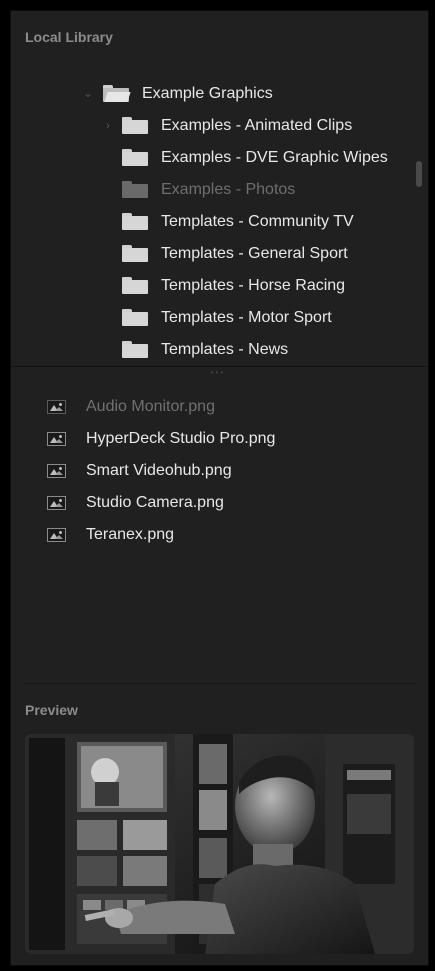  What do you see at coordinates (246, 317) in the screenshot?
I see `tree-item-label: Templates - Motor Sport` at bounding box center [246, 317].